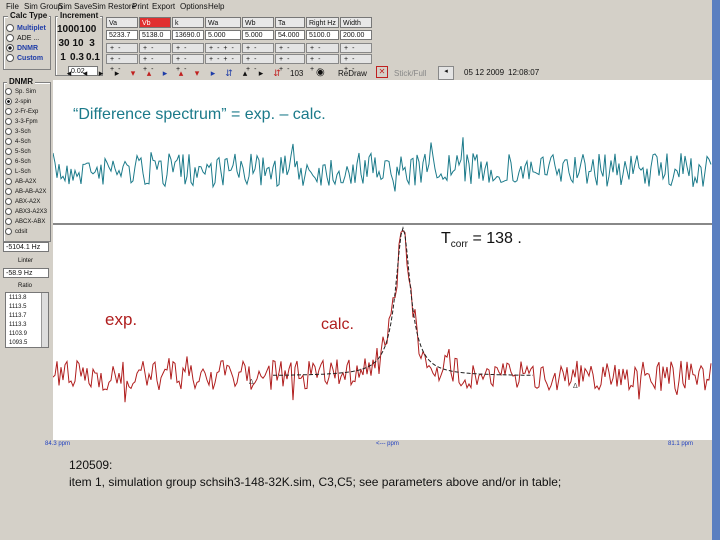 The image size is (720, 540). What do you see at coordinates (155, 22) in the screenshot?
I see `param-header-1: Vb` at bounding box center [155, 22].